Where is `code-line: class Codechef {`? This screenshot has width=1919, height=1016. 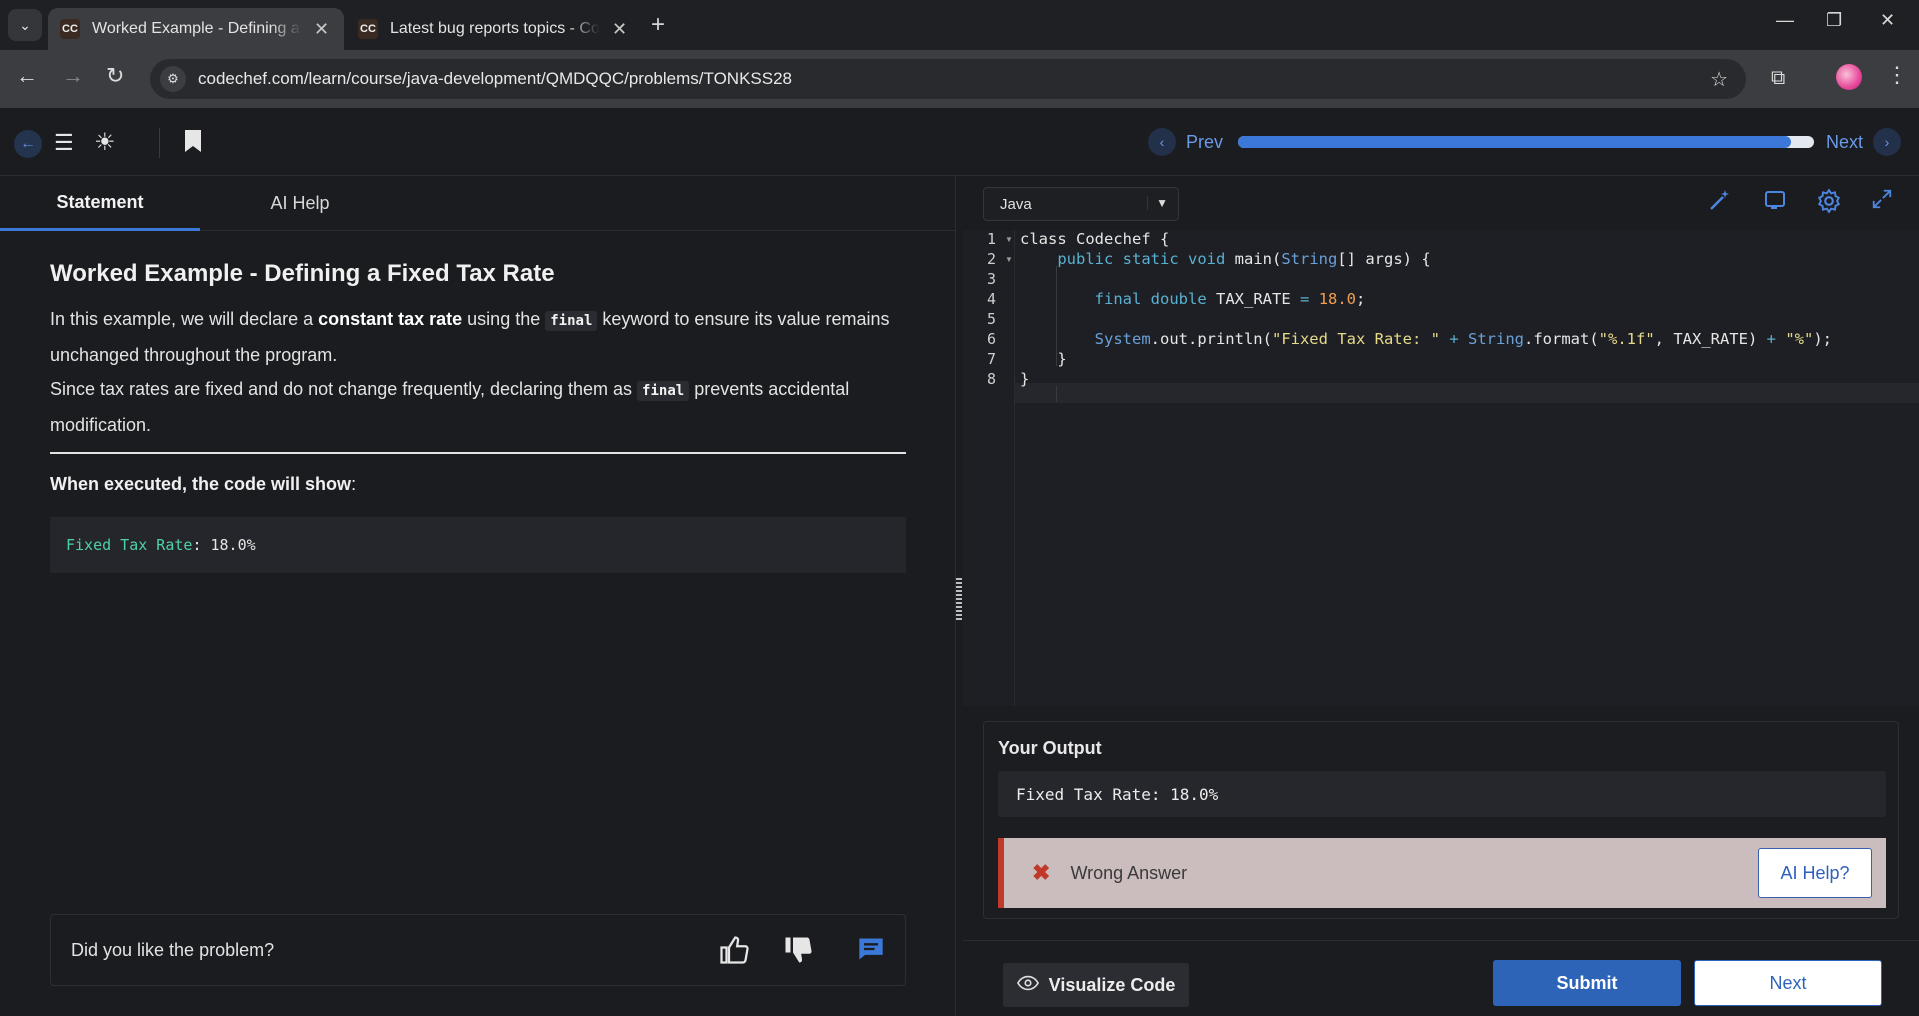 code-line: class Codechef { is located at coordinates (1095, 239).